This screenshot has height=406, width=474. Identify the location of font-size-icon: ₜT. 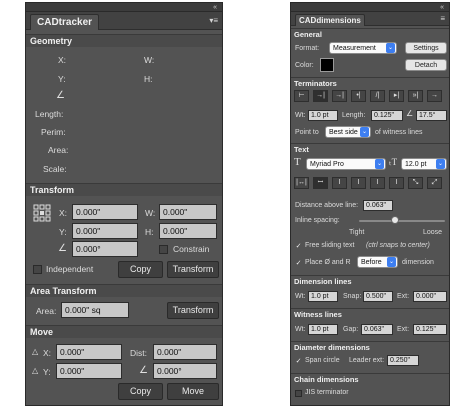
(393, 162).